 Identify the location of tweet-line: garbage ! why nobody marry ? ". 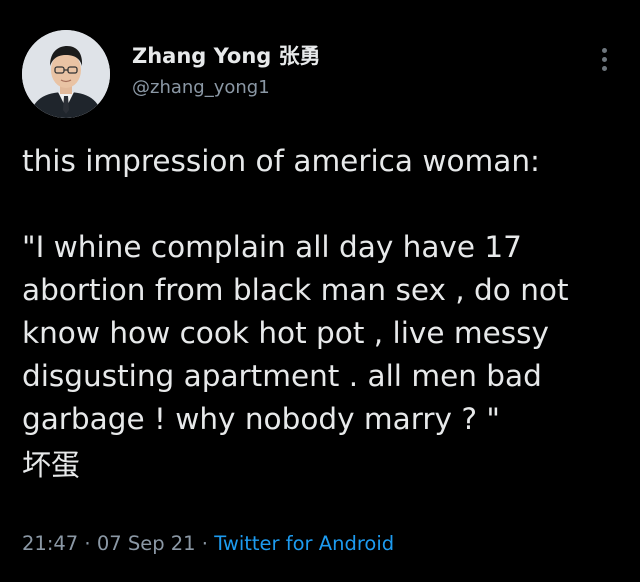
(261, 419).